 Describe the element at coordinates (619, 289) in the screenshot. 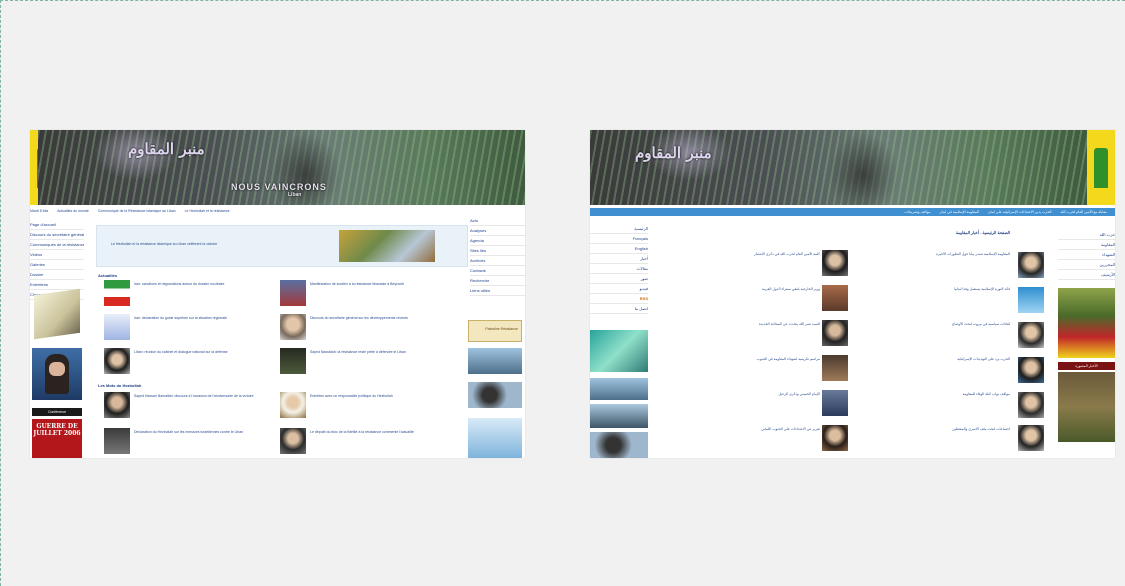

I see `nav-item: فيديو` at that location.